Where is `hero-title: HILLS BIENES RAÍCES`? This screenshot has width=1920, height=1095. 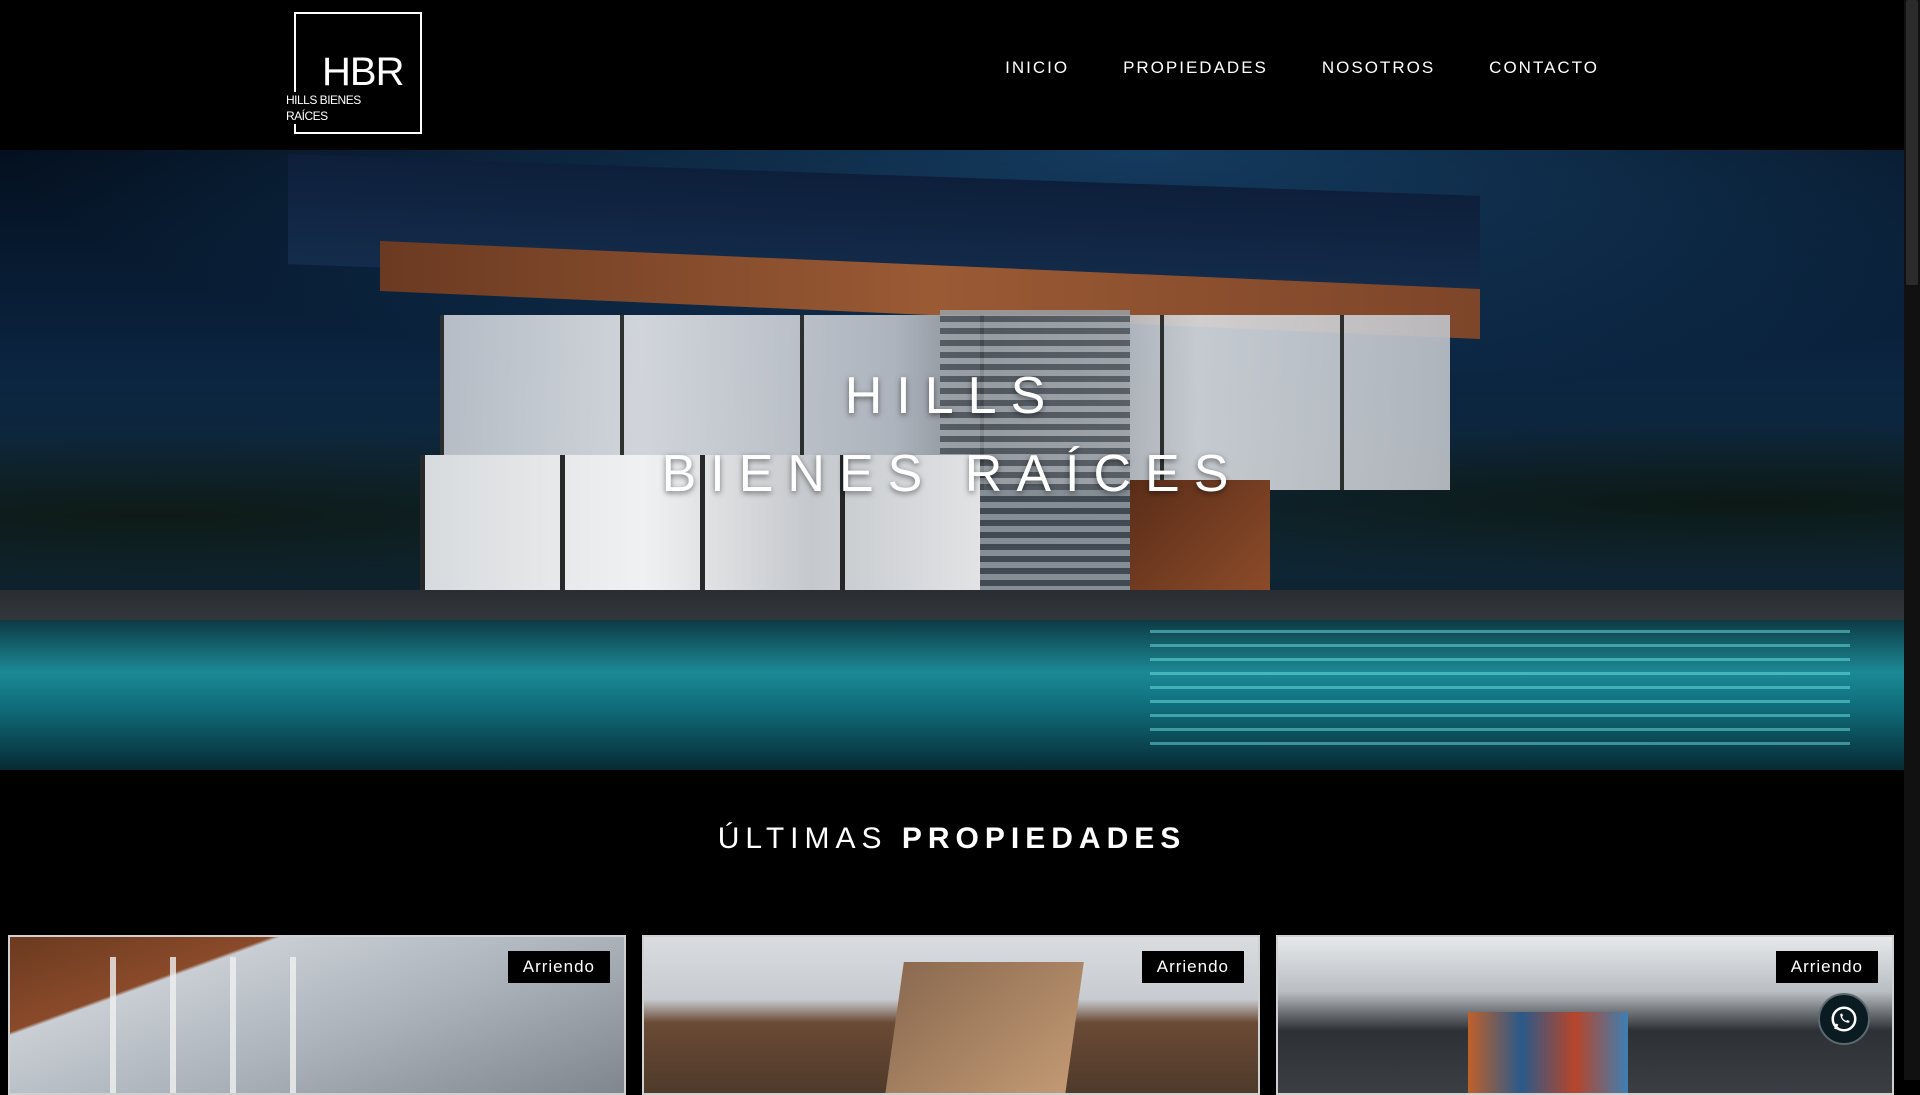
hero-title: HILLS BIENES RAÍCES is located at coordinates (952, 435).